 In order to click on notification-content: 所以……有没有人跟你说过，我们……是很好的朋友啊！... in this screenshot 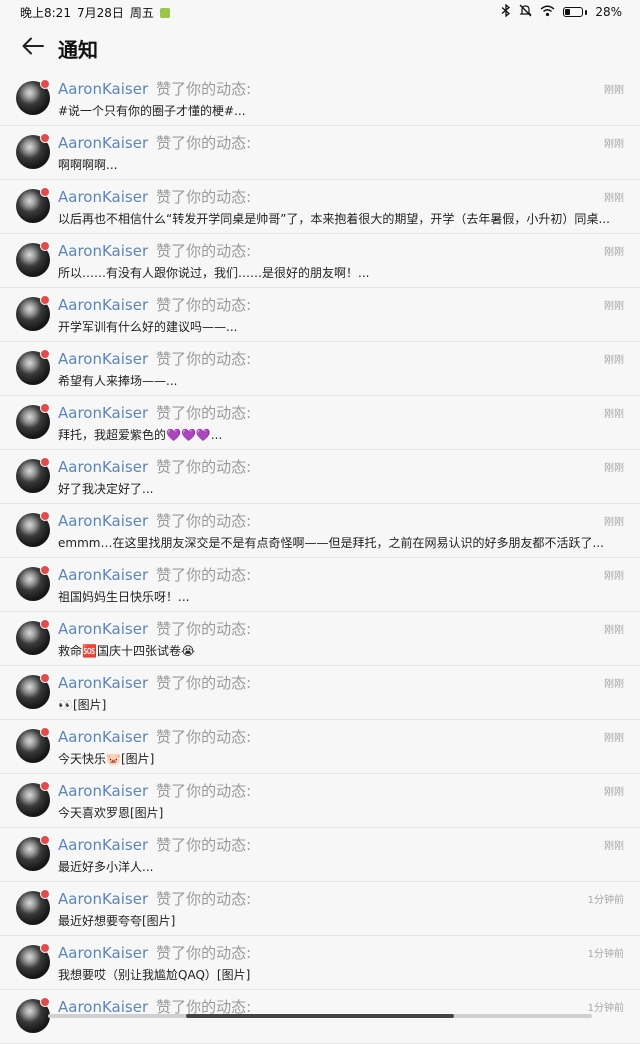, I will do `click(214, 273)`.